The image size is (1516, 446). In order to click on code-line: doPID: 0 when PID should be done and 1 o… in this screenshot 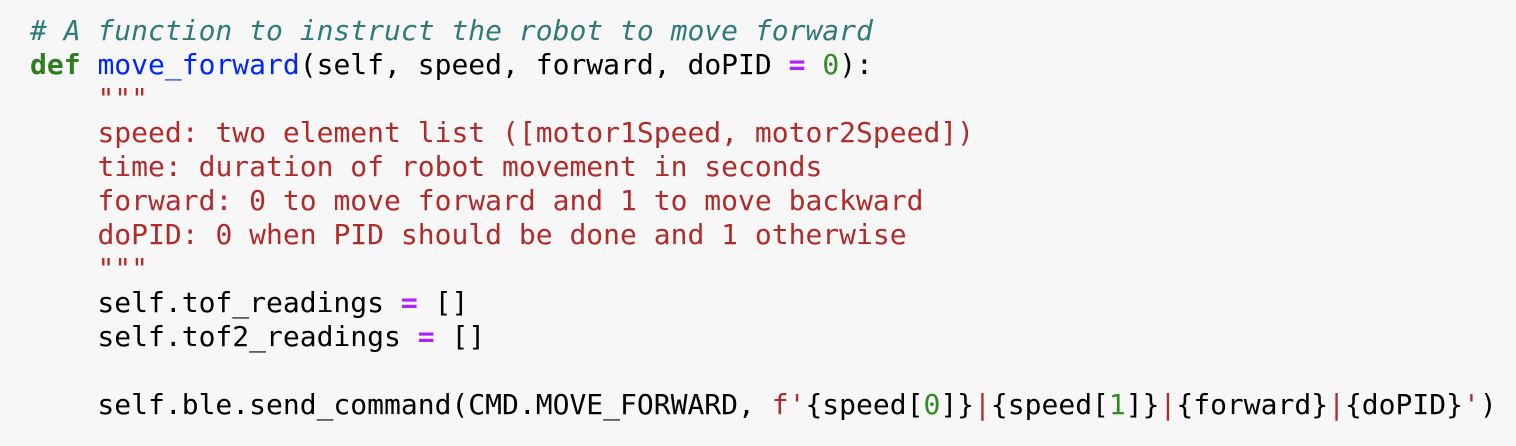, I will do `click(763, 235)`.